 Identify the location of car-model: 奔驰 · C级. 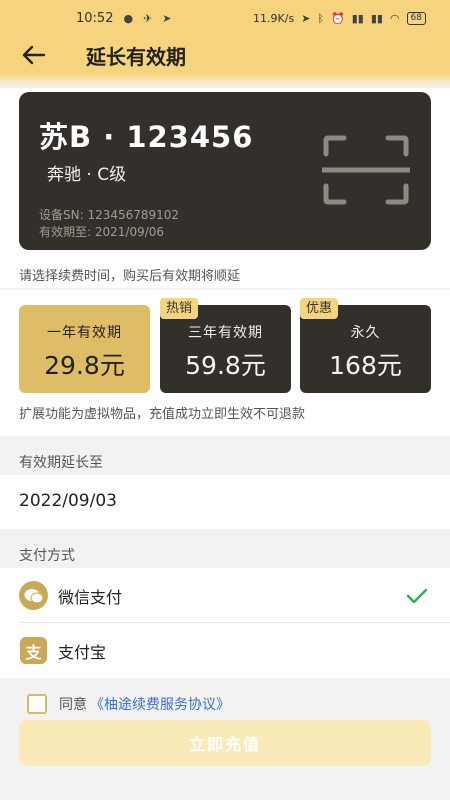
(87, 175).